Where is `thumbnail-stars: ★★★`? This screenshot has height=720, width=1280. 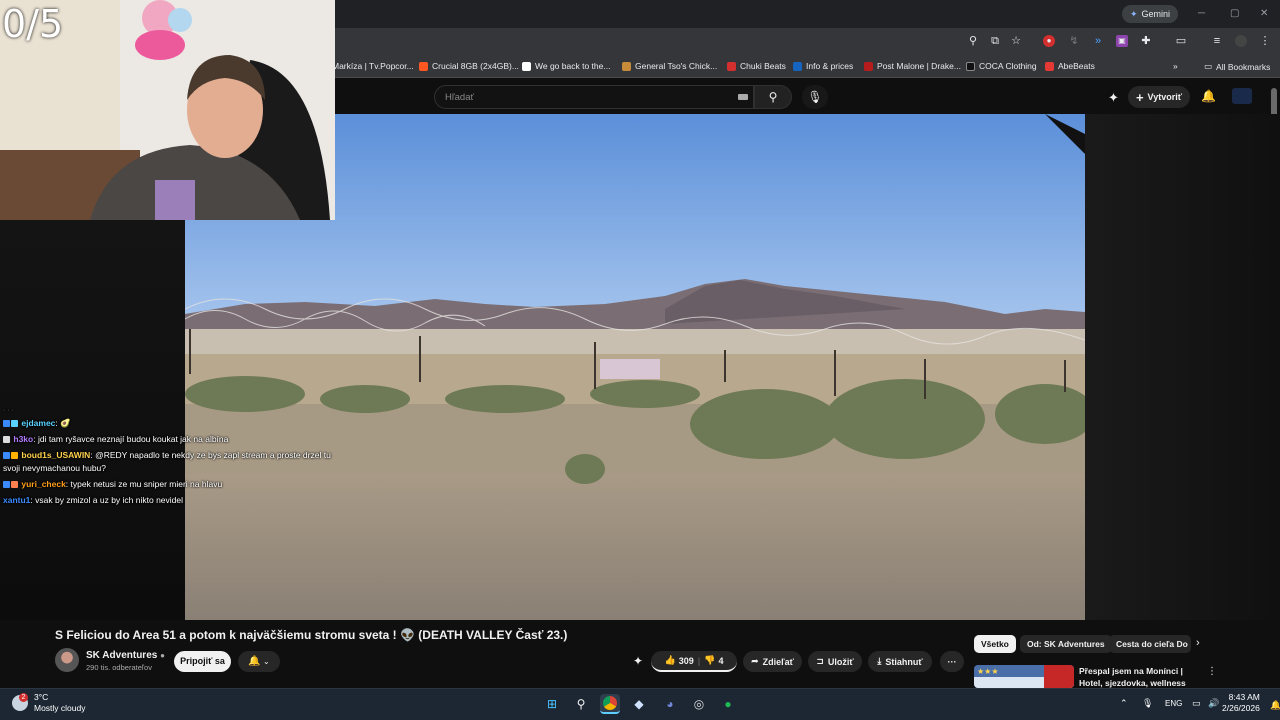
thumbnail-stars: ★★★ is located at coordinates (988, 671).